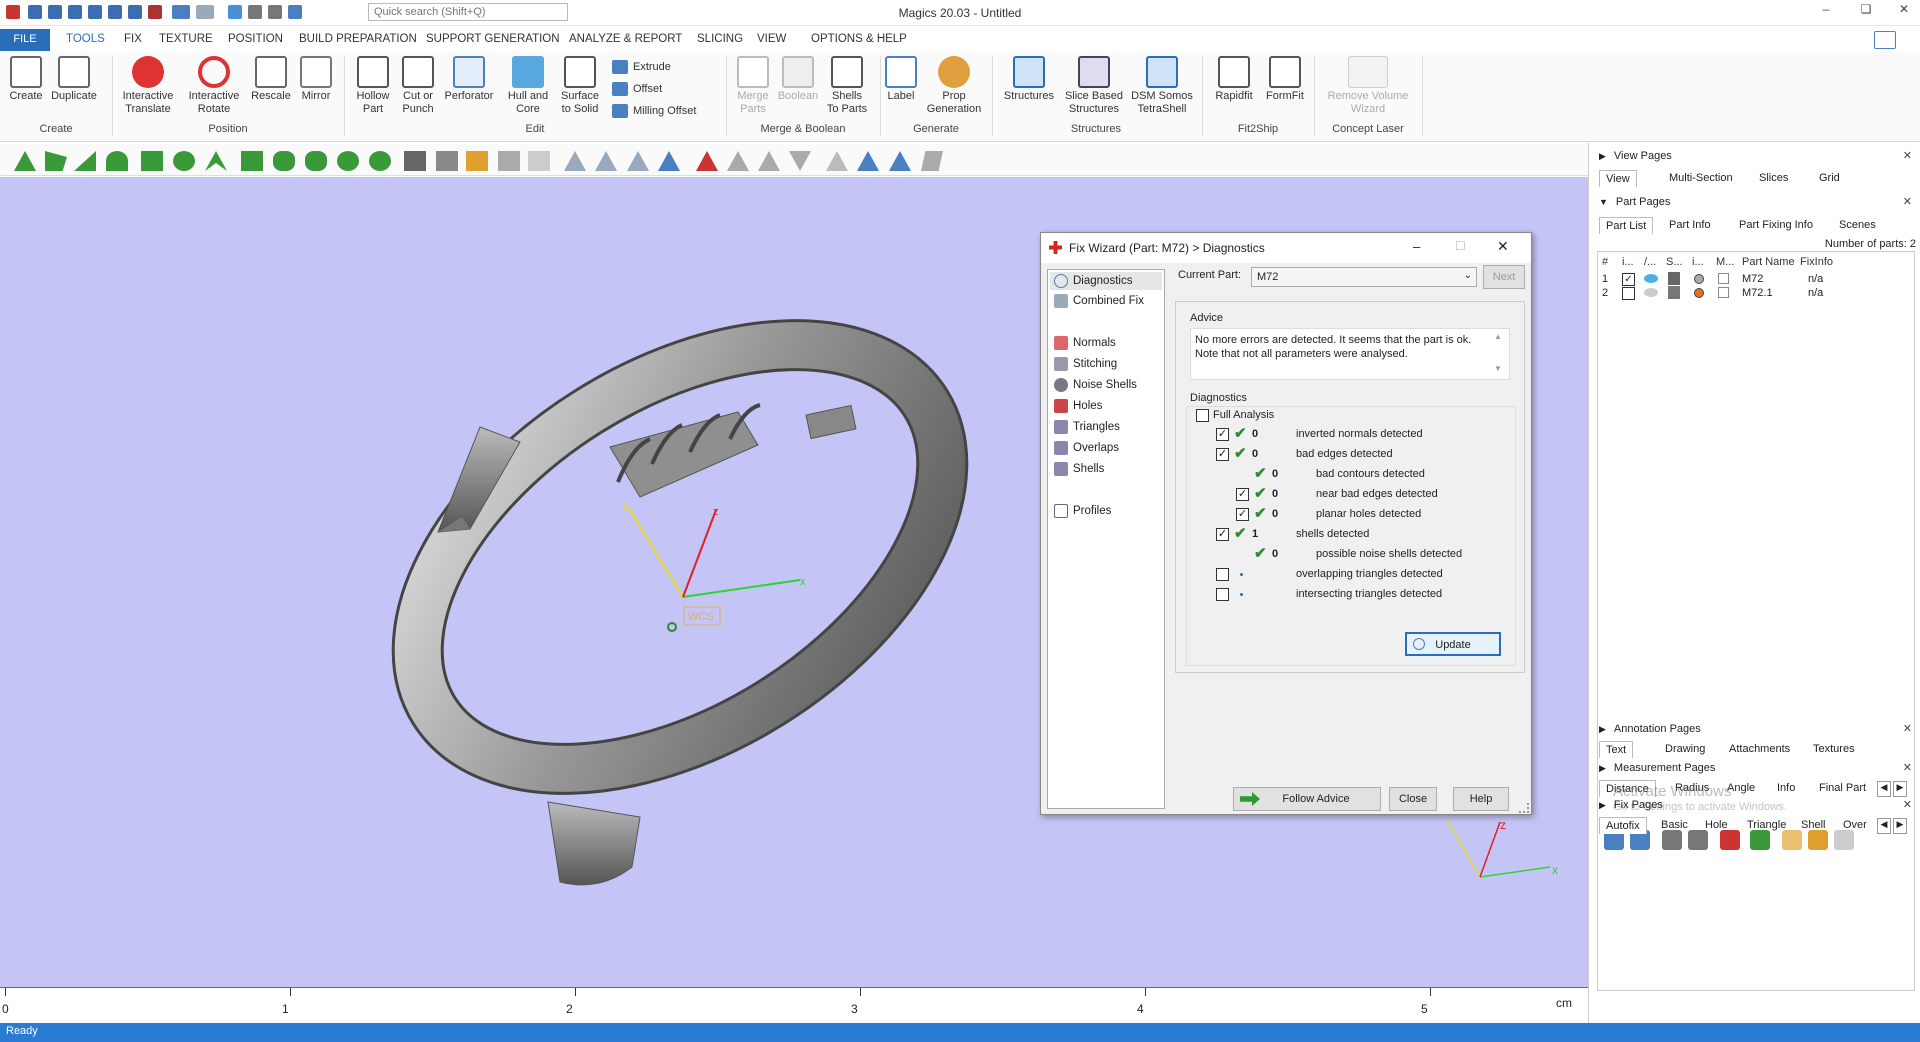  What do you see at coordinates (1756, 279) in the screenshot?
I see `table-row: 1 ✓ M72 n/a` at bounding box center [1756, 279].